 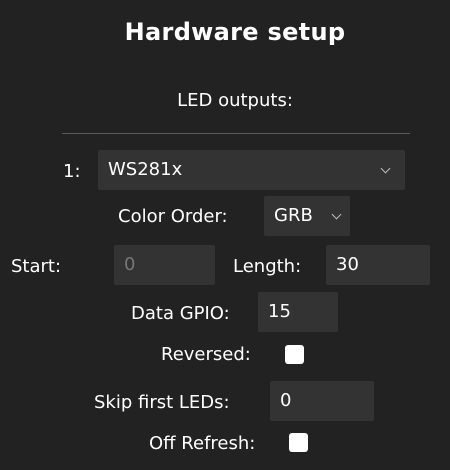 What do you see at coordinates (298, 312) in the screenshot?
I see `data-gpio-input: 15` at bounding box center [298, 312].